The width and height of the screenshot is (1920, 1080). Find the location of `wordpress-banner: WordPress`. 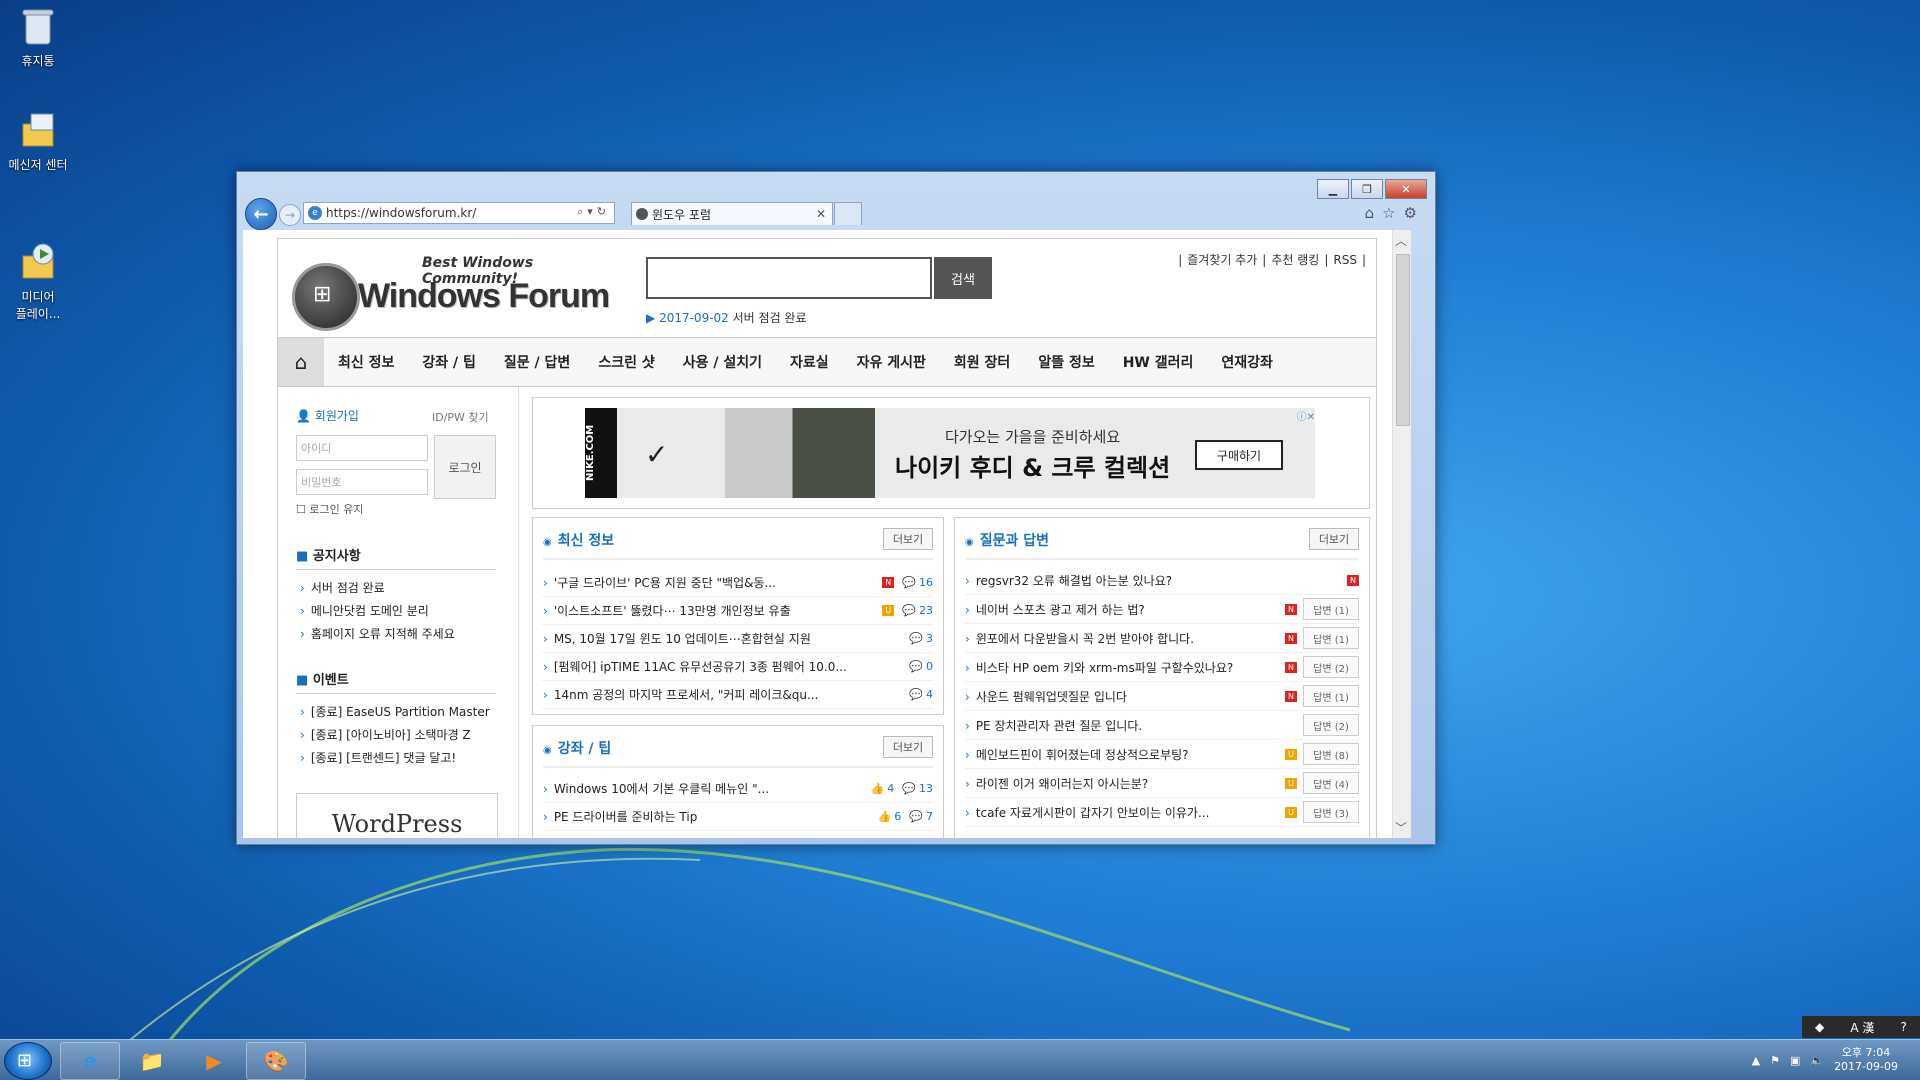

wordpress-banner: WordPress is located at coordinates (397, 815).